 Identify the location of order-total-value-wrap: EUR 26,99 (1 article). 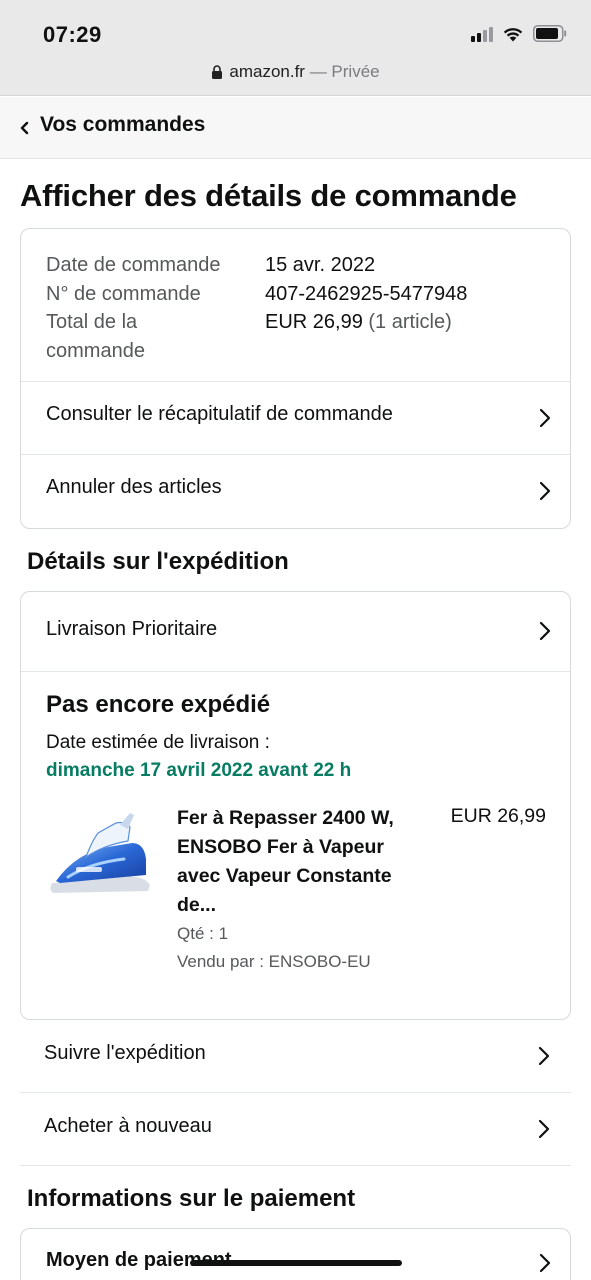
(358, 322).